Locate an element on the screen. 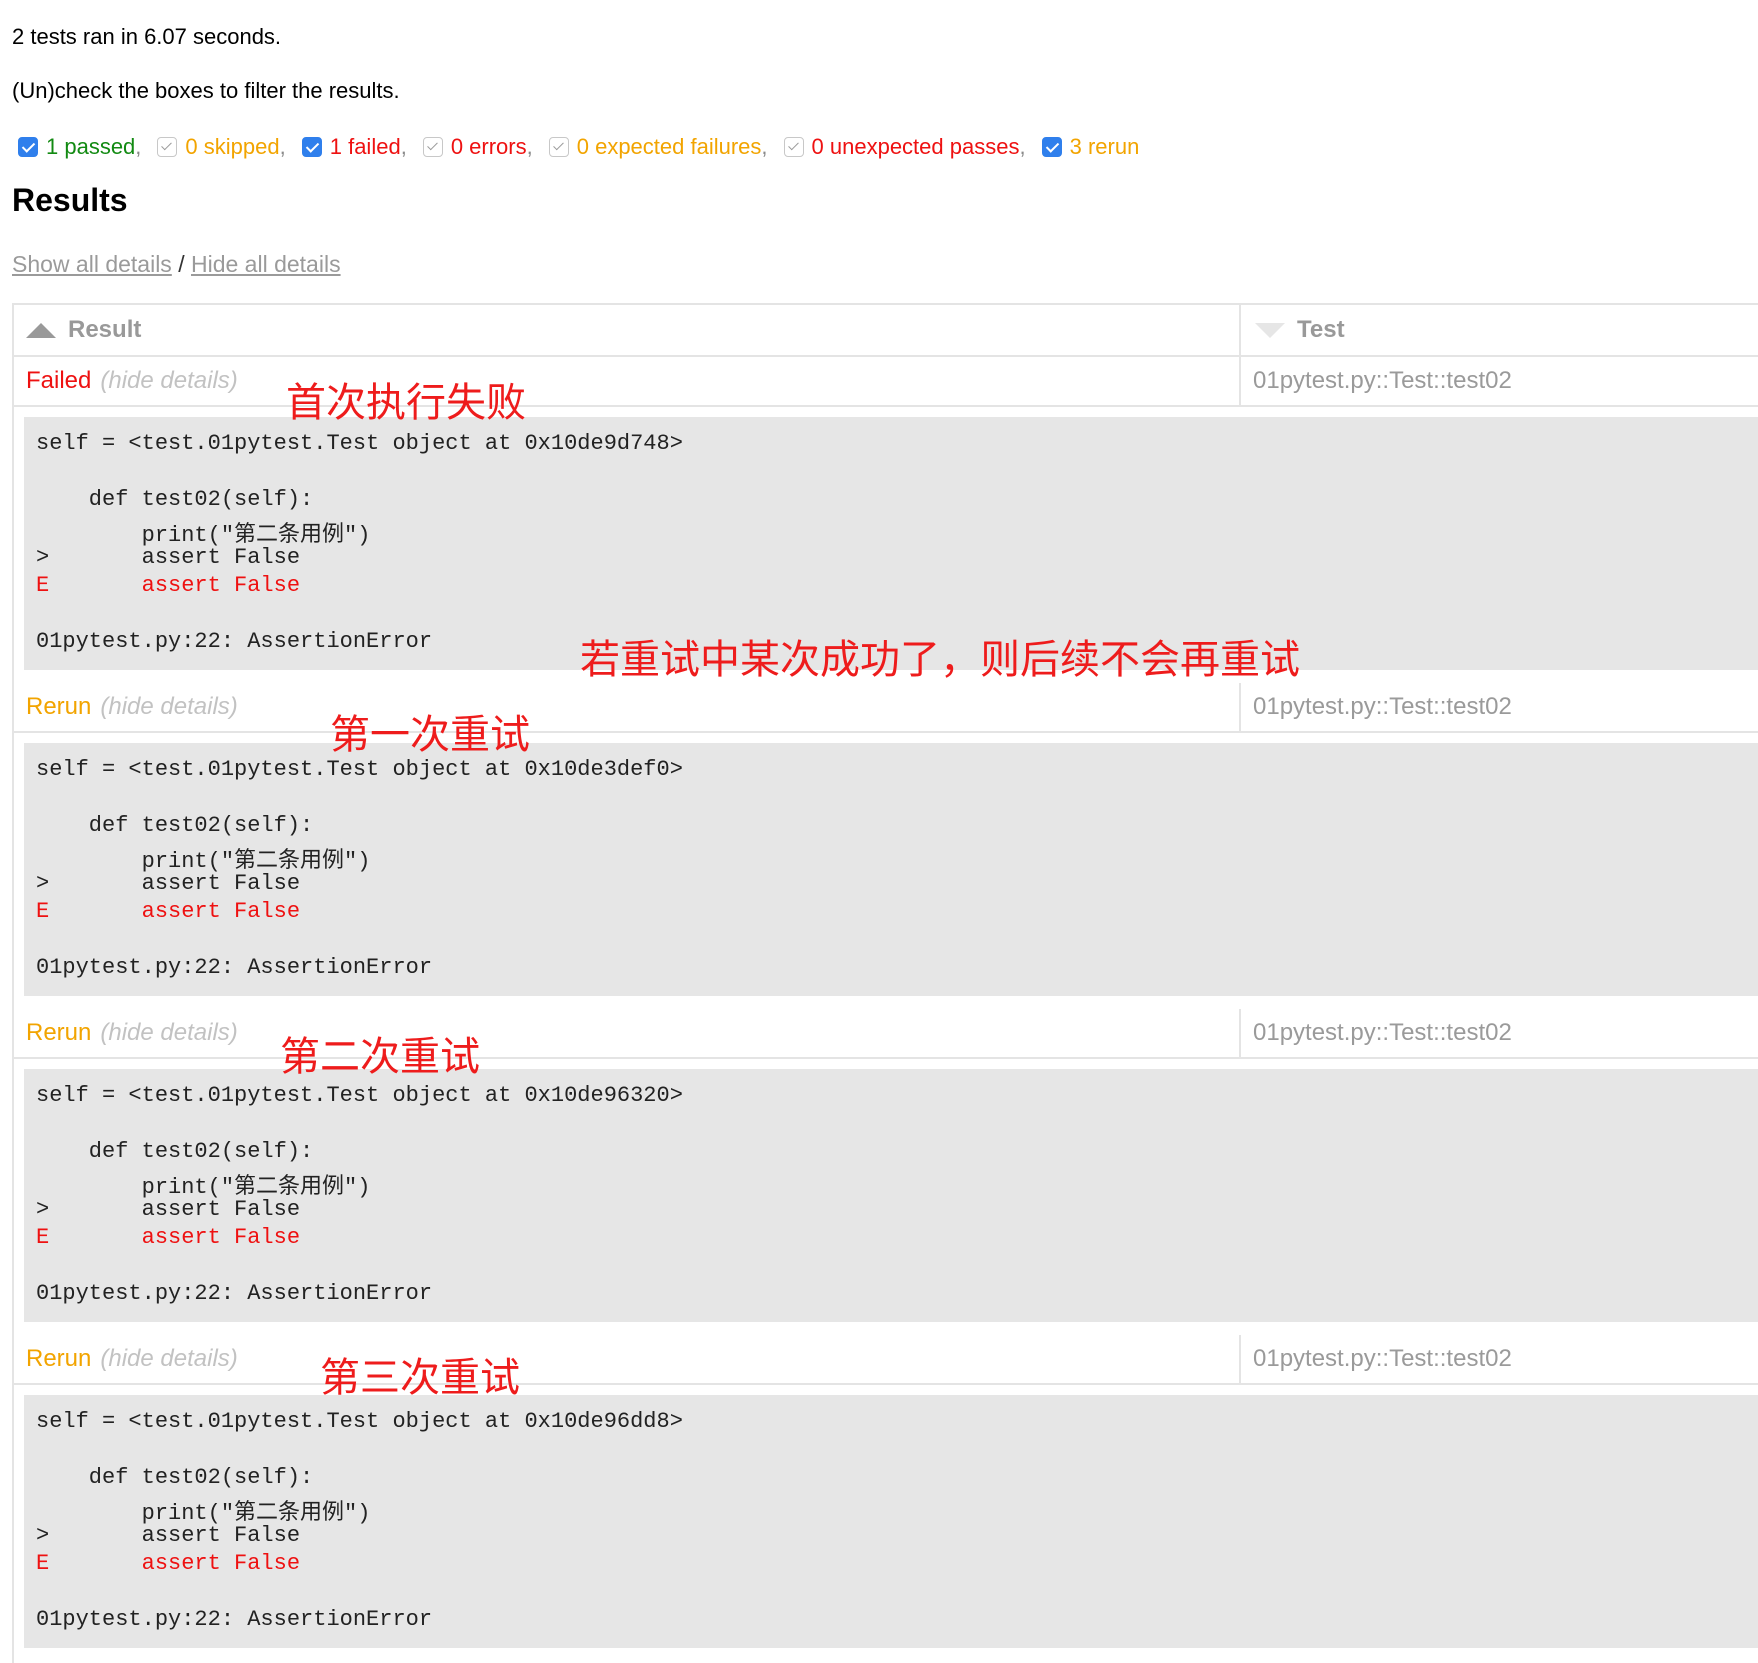 This screenshot has height=1663, width=1758. sort-ascending-icon is located at coordinates (41, 330).